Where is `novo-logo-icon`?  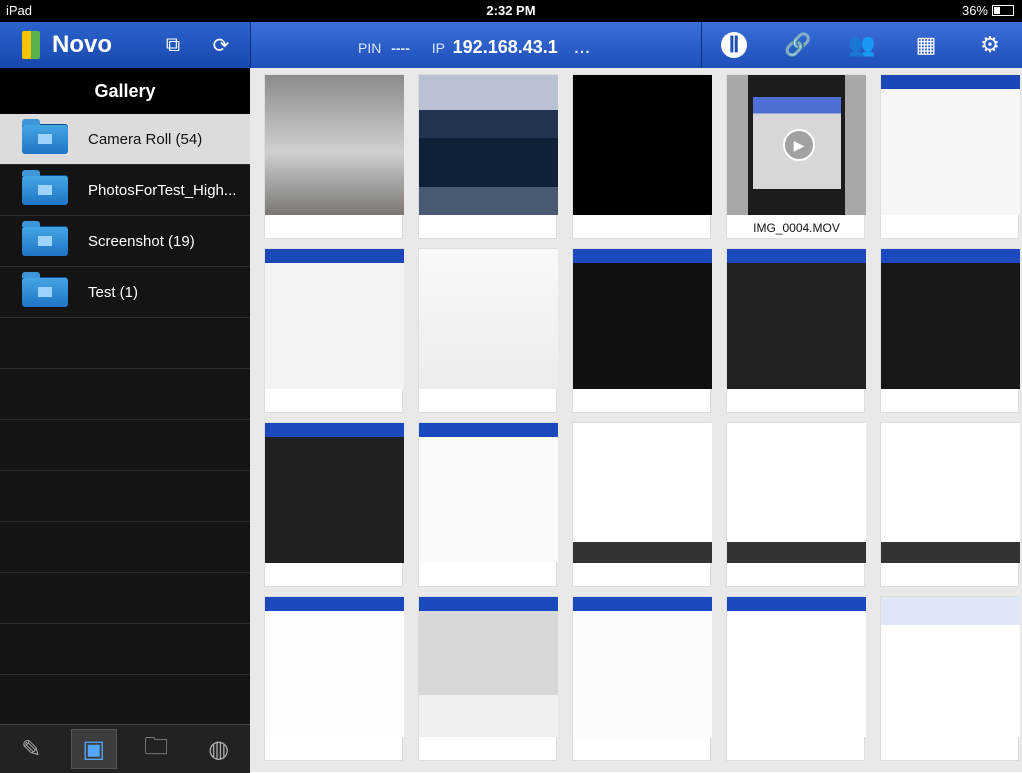 novo-logo-icon is located at coordinates (31, 45).